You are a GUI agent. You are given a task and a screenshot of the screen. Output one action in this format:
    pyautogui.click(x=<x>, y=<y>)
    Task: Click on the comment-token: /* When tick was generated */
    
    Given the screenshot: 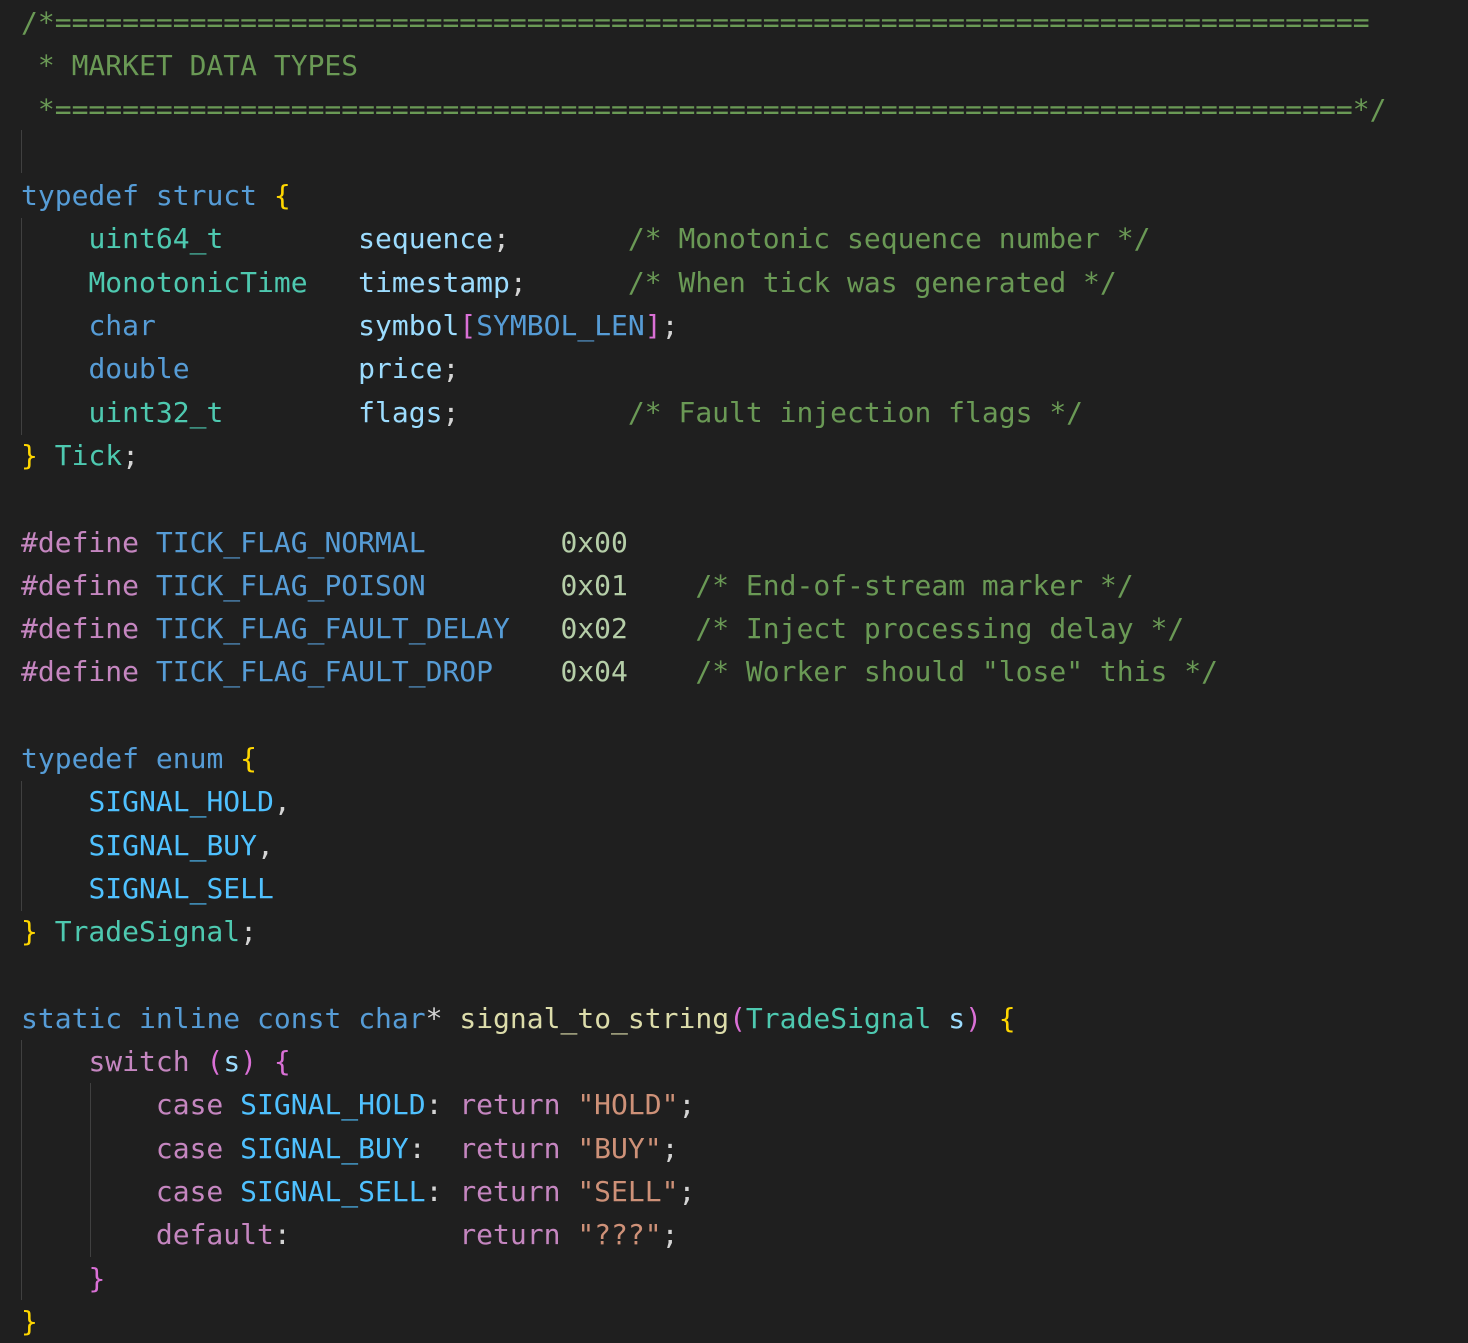 What is the action you would take?
    pyautogui.click(x=872, y=282)
    